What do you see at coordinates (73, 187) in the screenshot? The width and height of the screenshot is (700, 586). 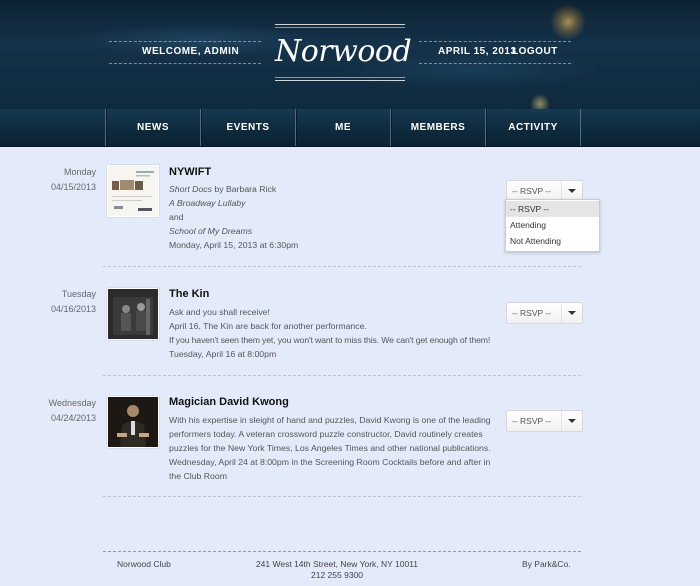 I see `event-date-value: 04/15/2013` at bounding box center [73, 187].